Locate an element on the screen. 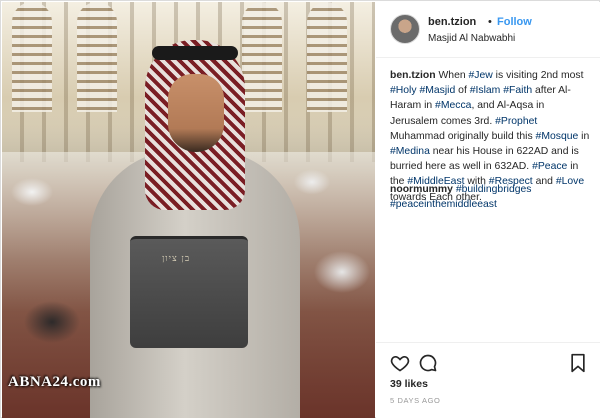  caption-hashtag: #Jew is located at coordinates (481, 75).